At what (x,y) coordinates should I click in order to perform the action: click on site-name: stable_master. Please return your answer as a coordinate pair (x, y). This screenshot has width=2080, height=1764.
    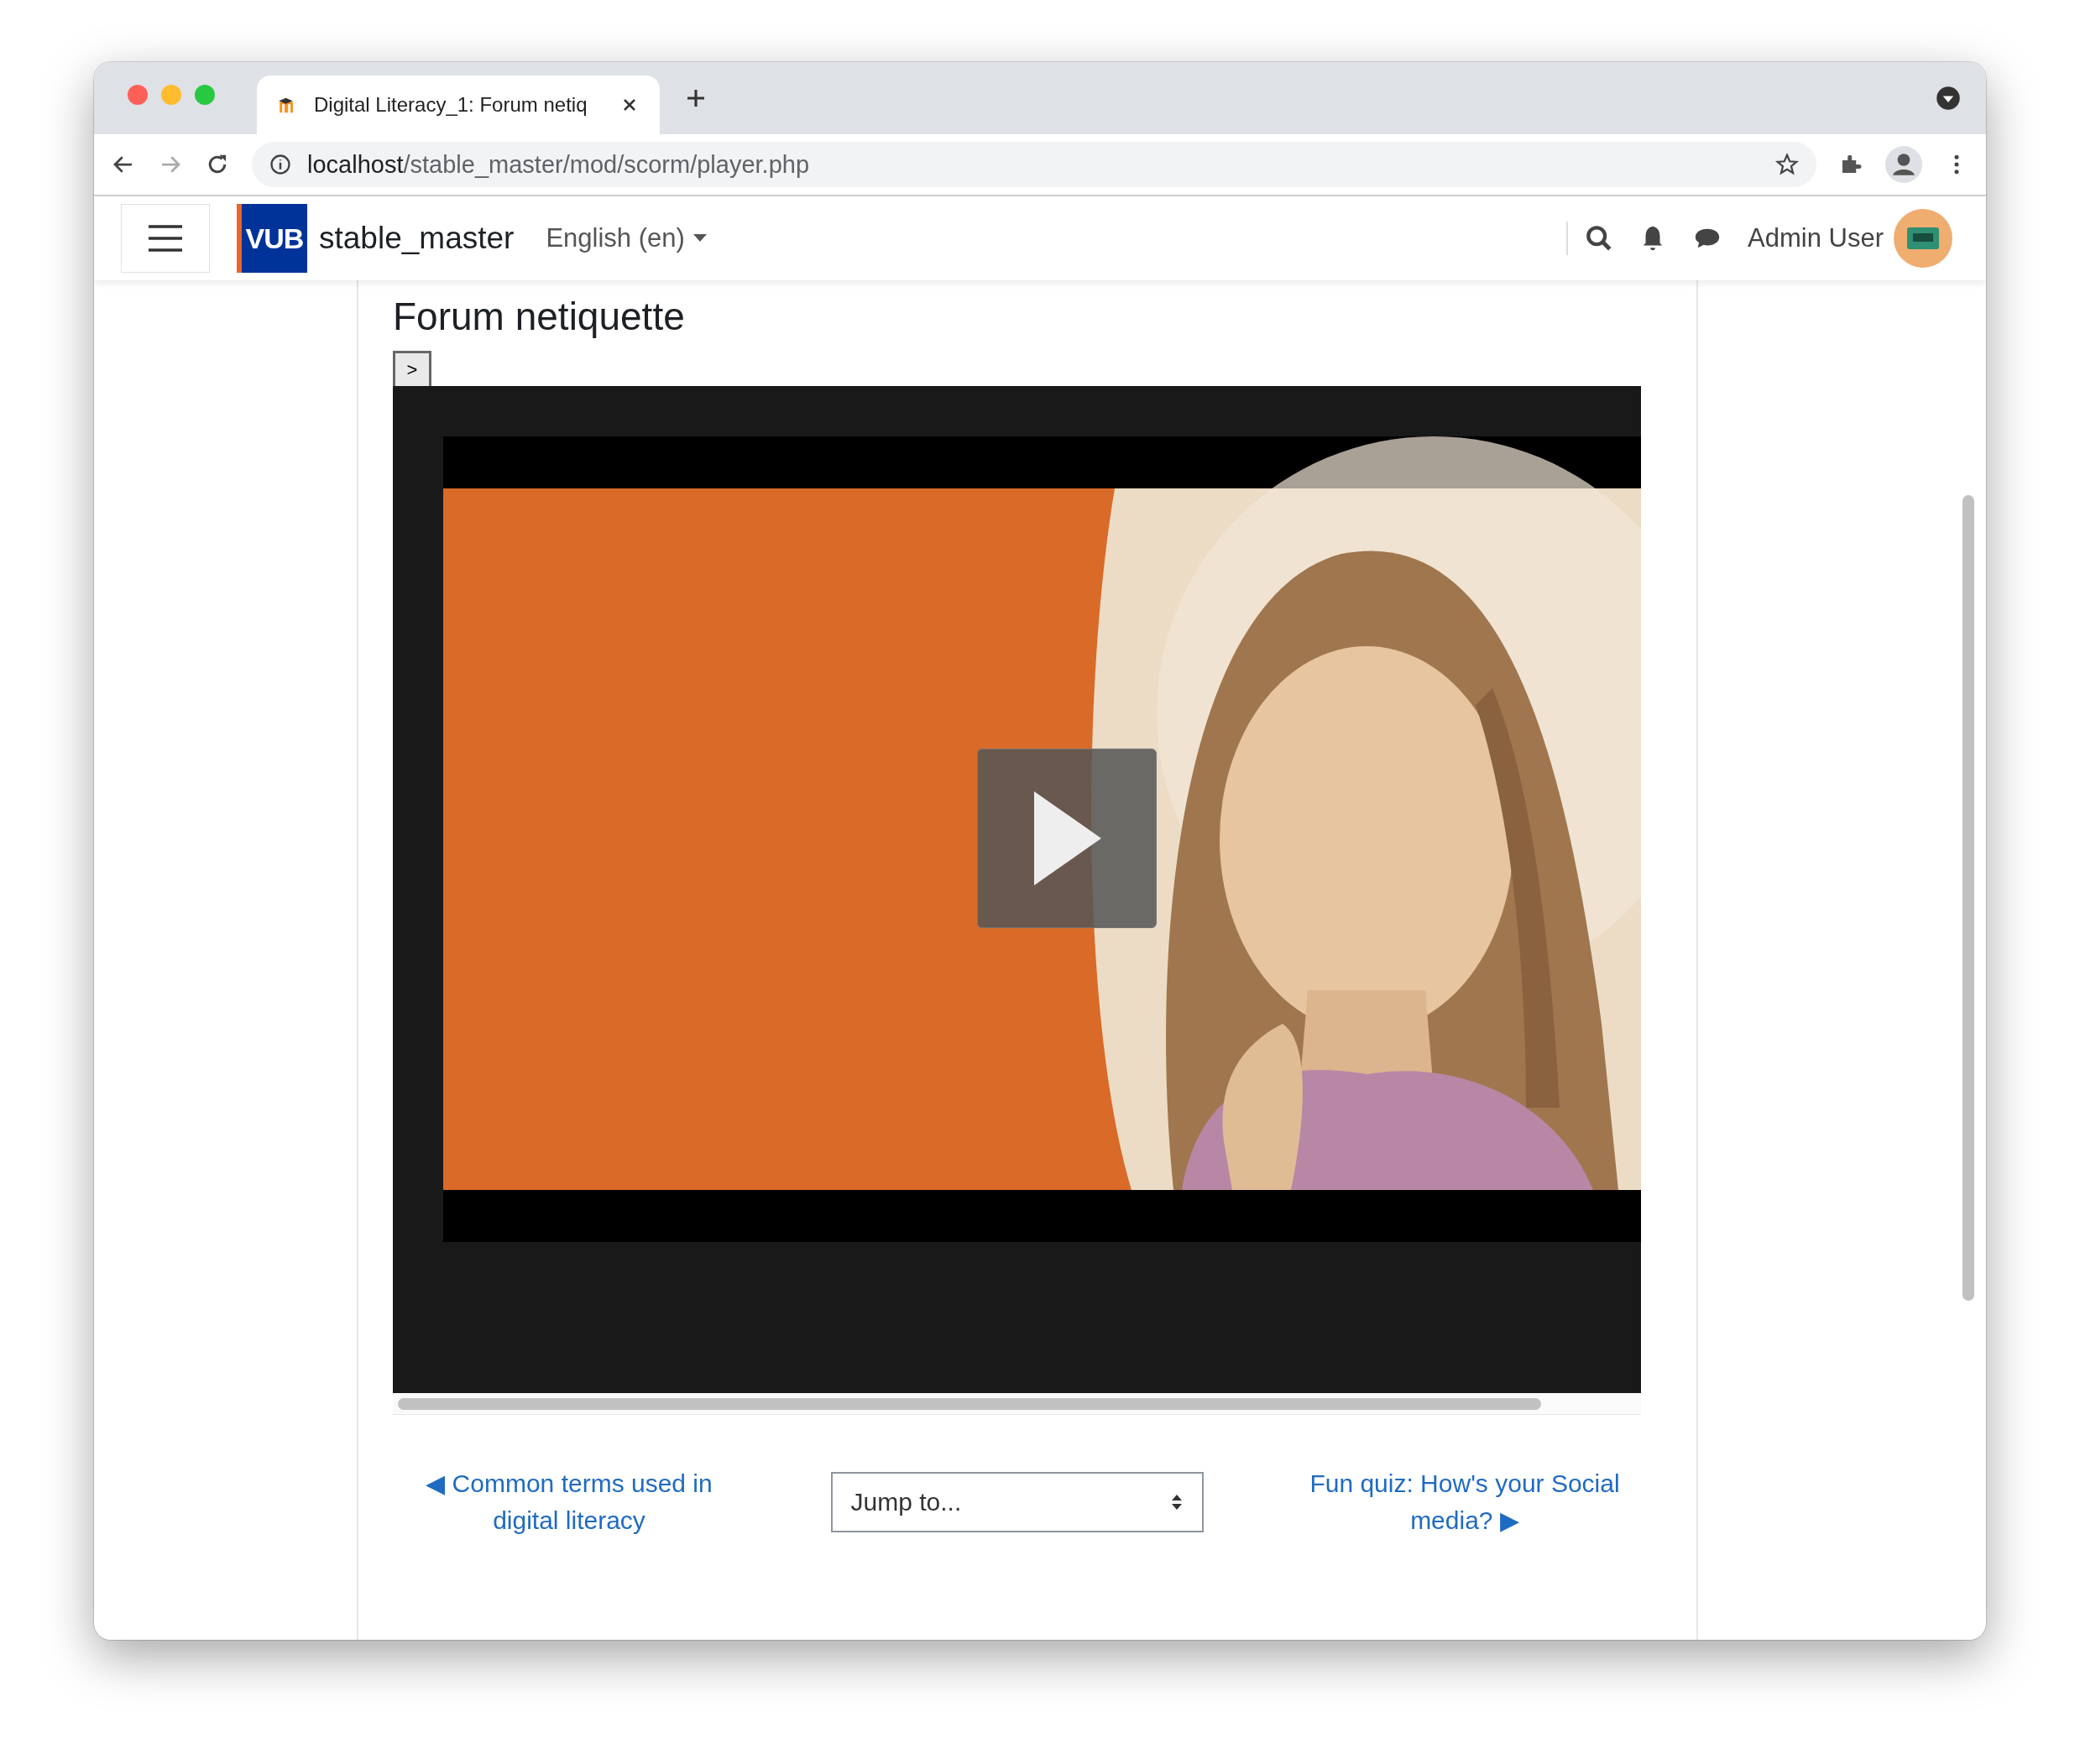
    Looking at the image, I should click on (417, 239).